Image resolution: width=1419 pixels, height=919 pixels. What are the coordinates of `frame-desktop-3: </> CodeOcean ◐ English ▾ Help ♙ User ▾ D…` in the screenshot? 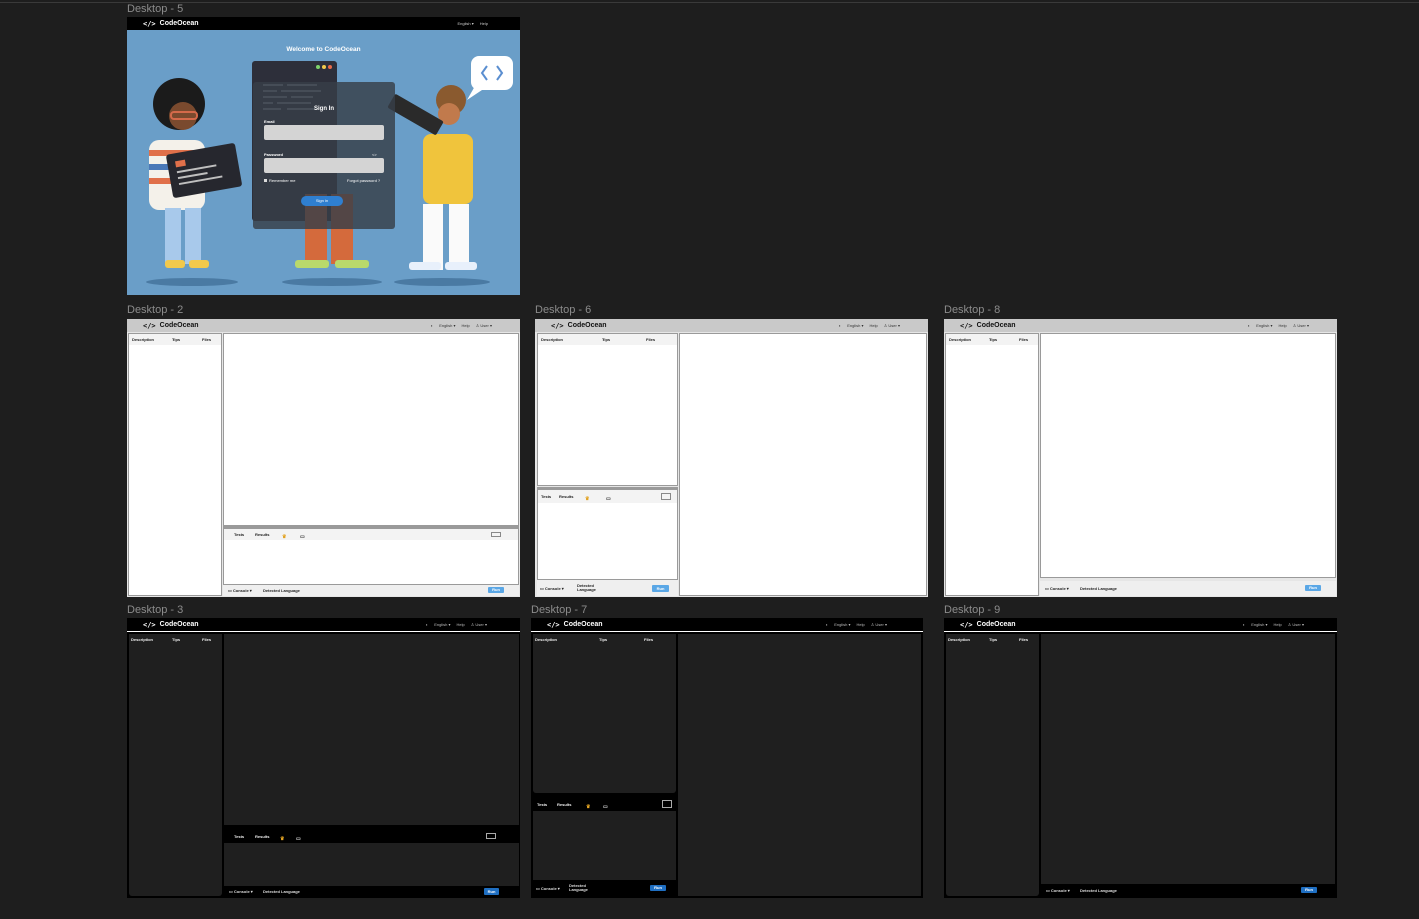 It's located at (323, 758).